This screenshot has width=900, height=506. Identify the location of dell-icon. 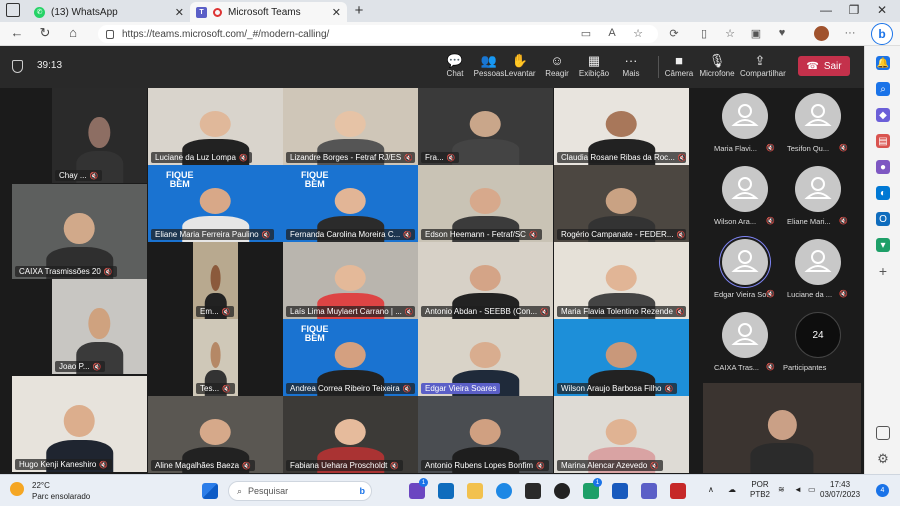
(562, 491).